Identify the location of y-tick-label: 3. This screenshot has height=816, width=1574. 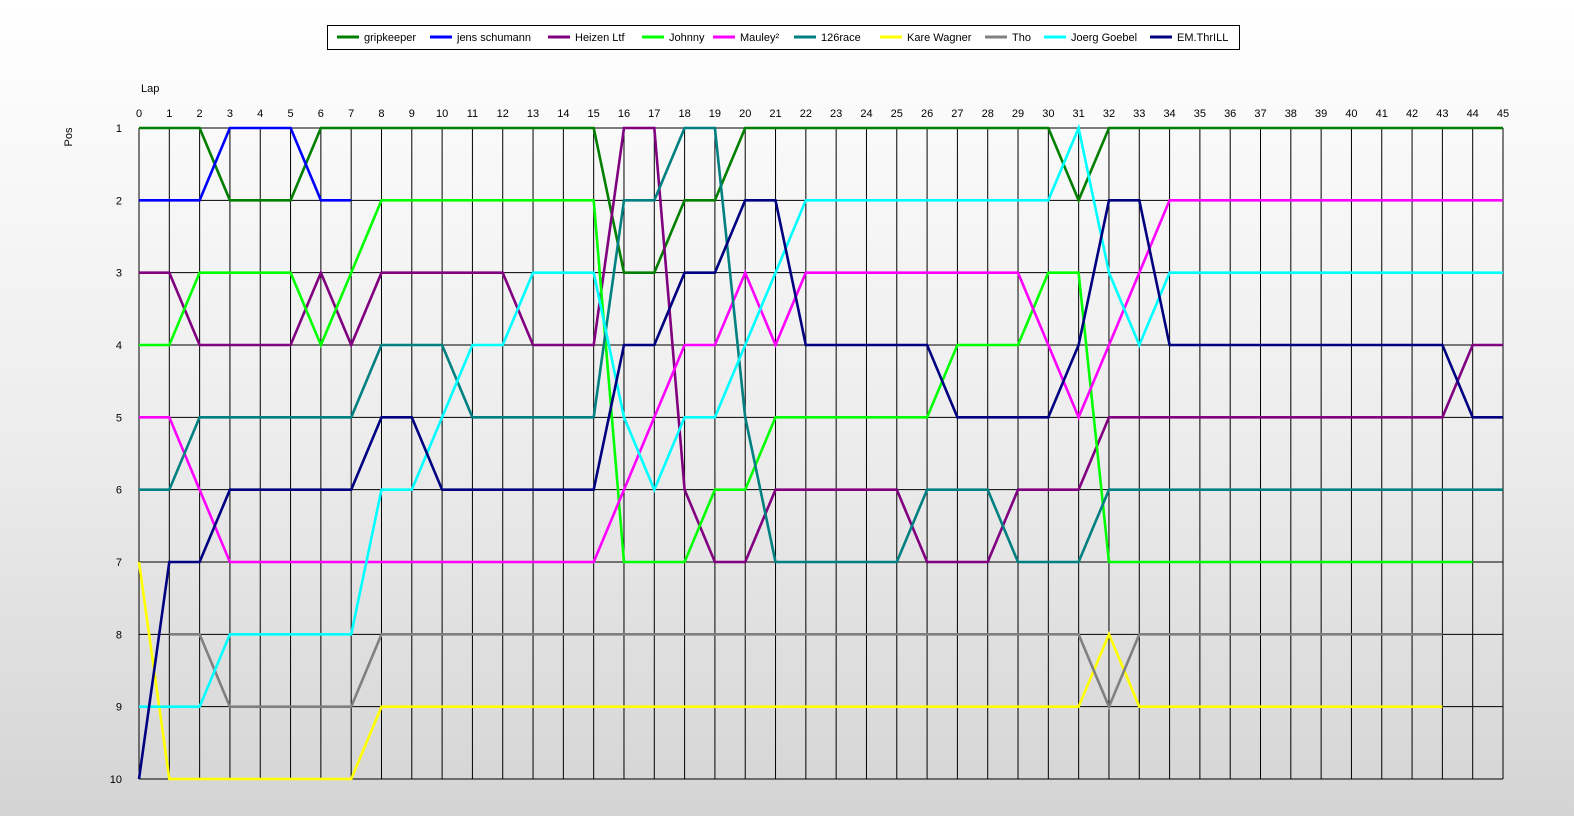
(119, 274).